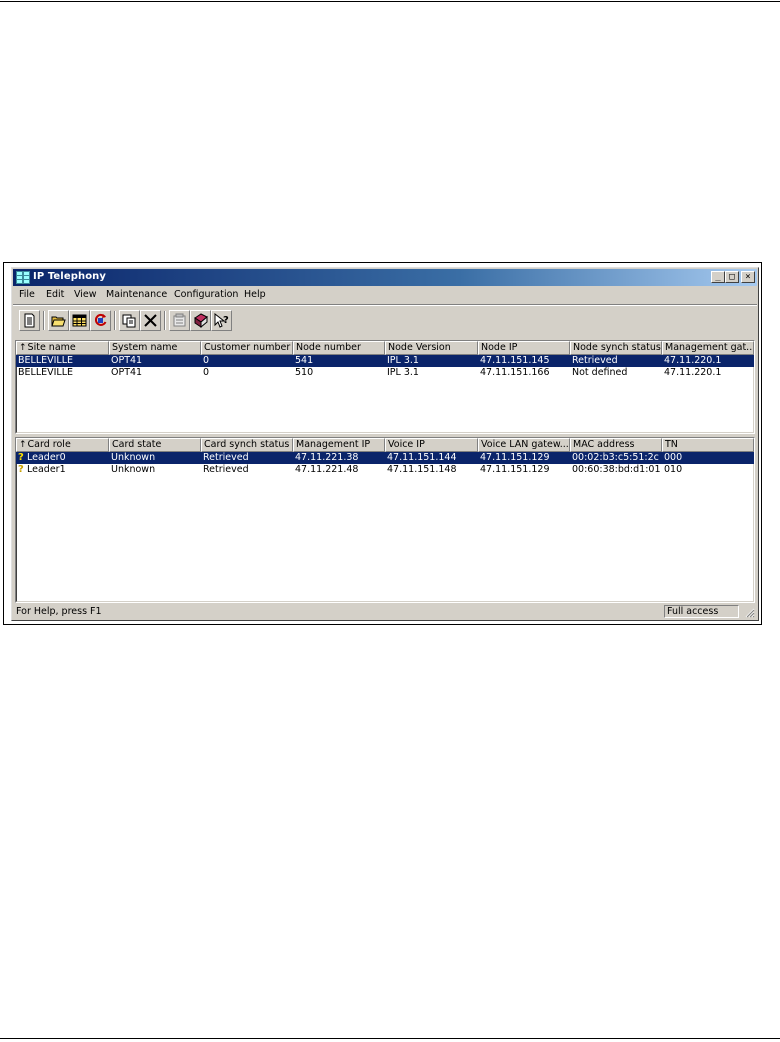 The image size is (780, 1042). I want to click on column-header-voice-ip: Voice IP, so click(431, 445).